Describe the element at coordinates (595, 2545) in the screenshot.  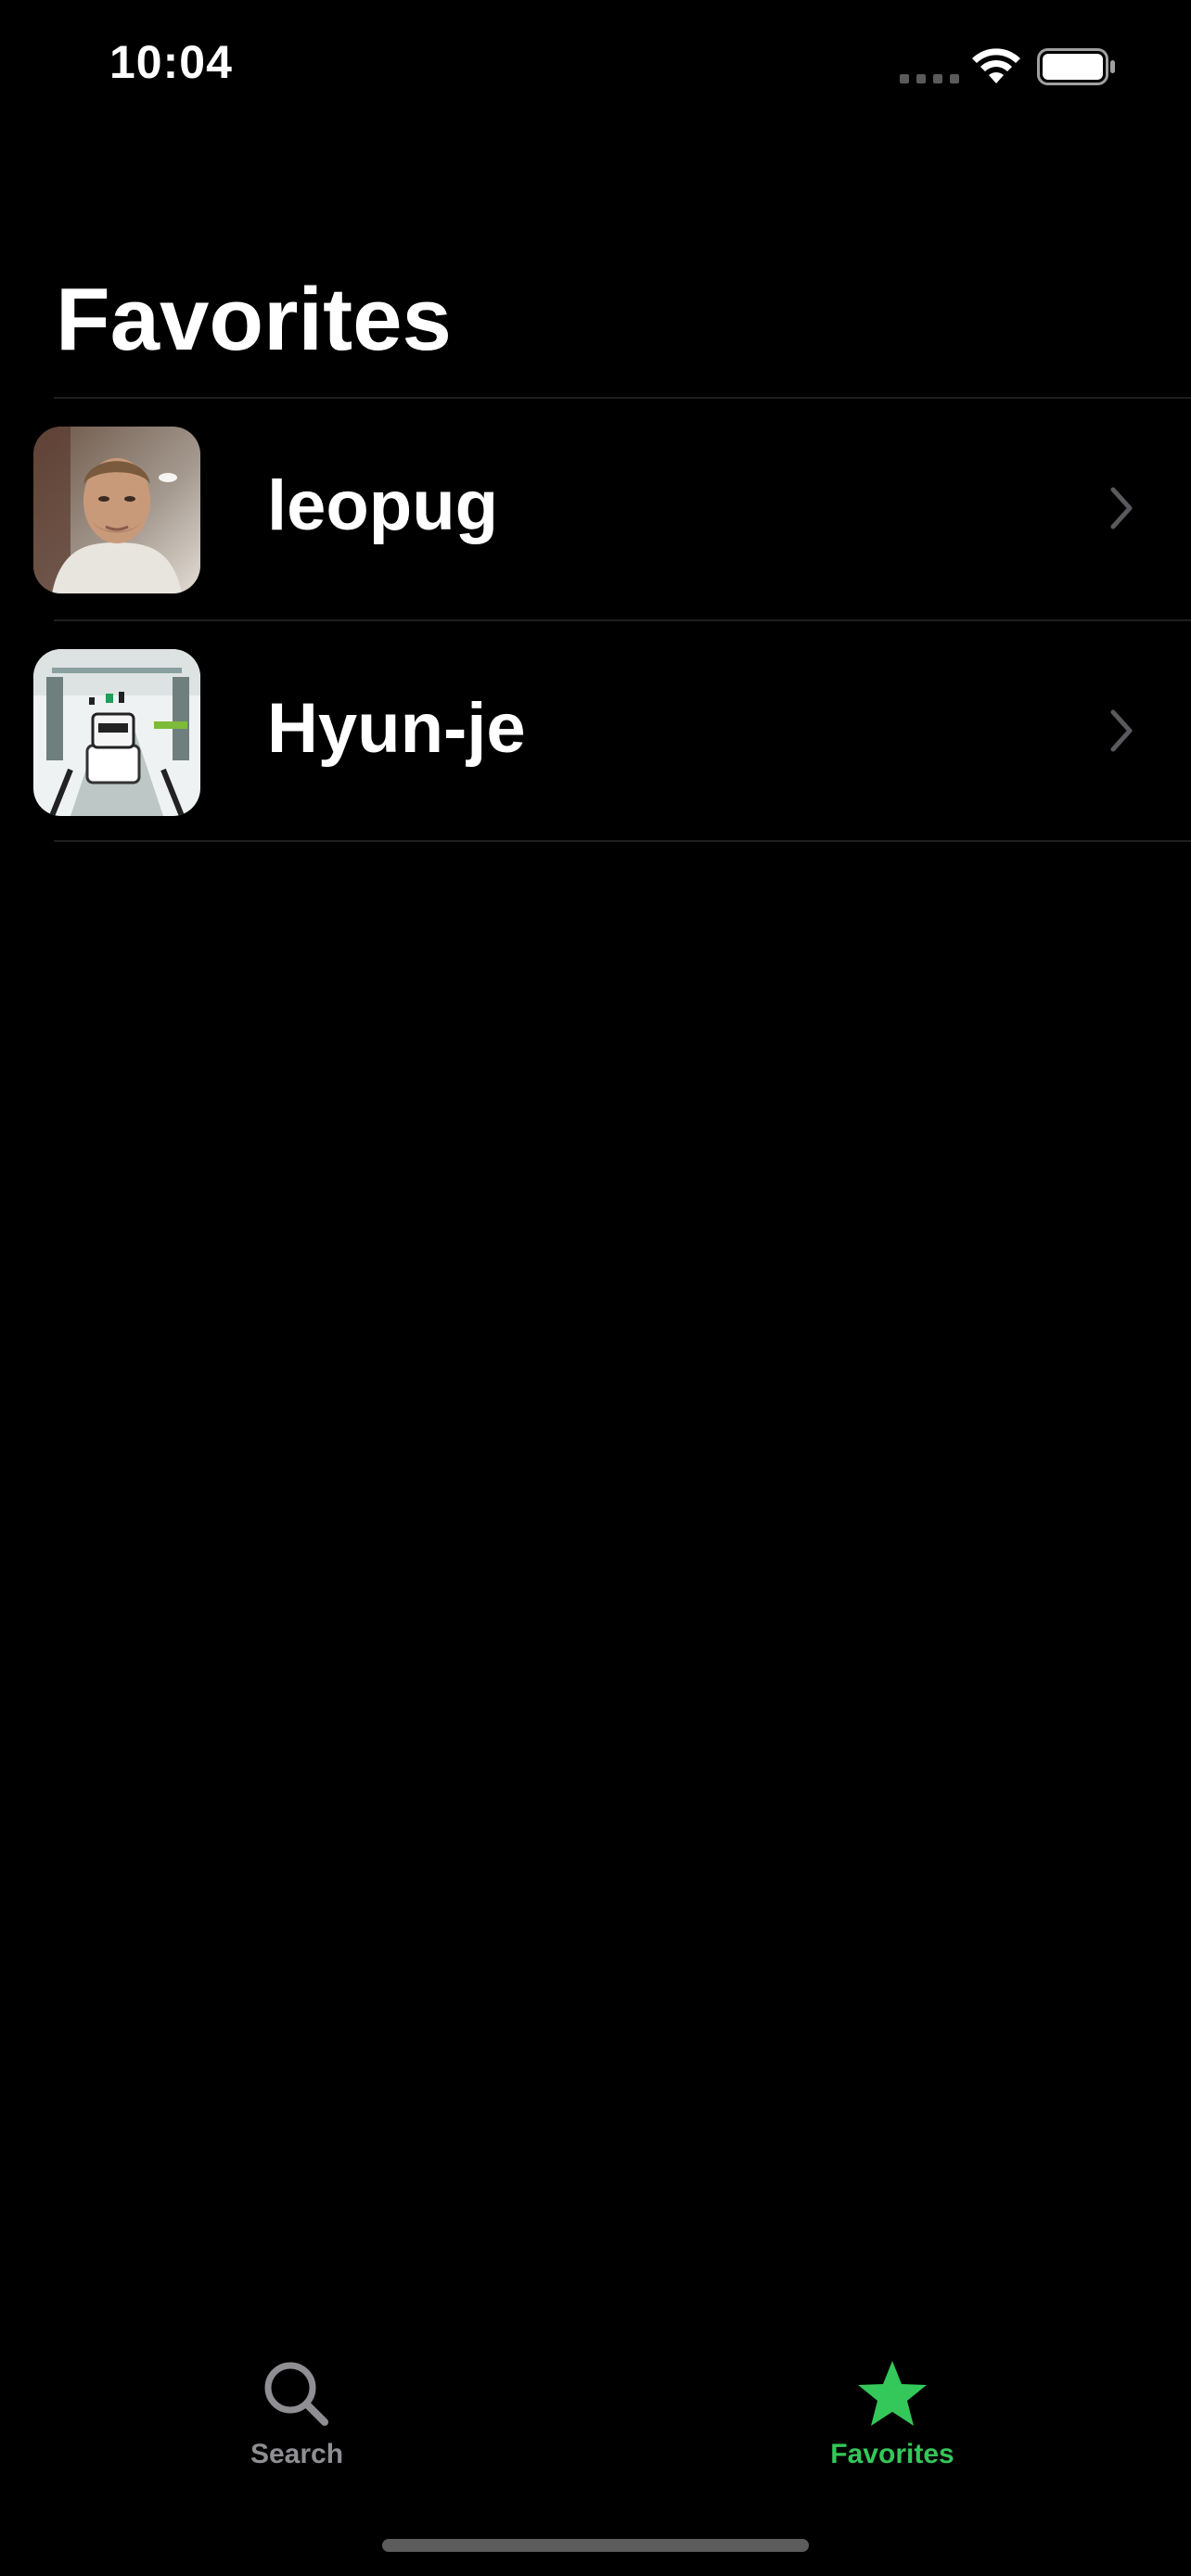
I see `home-indicator` at that location.